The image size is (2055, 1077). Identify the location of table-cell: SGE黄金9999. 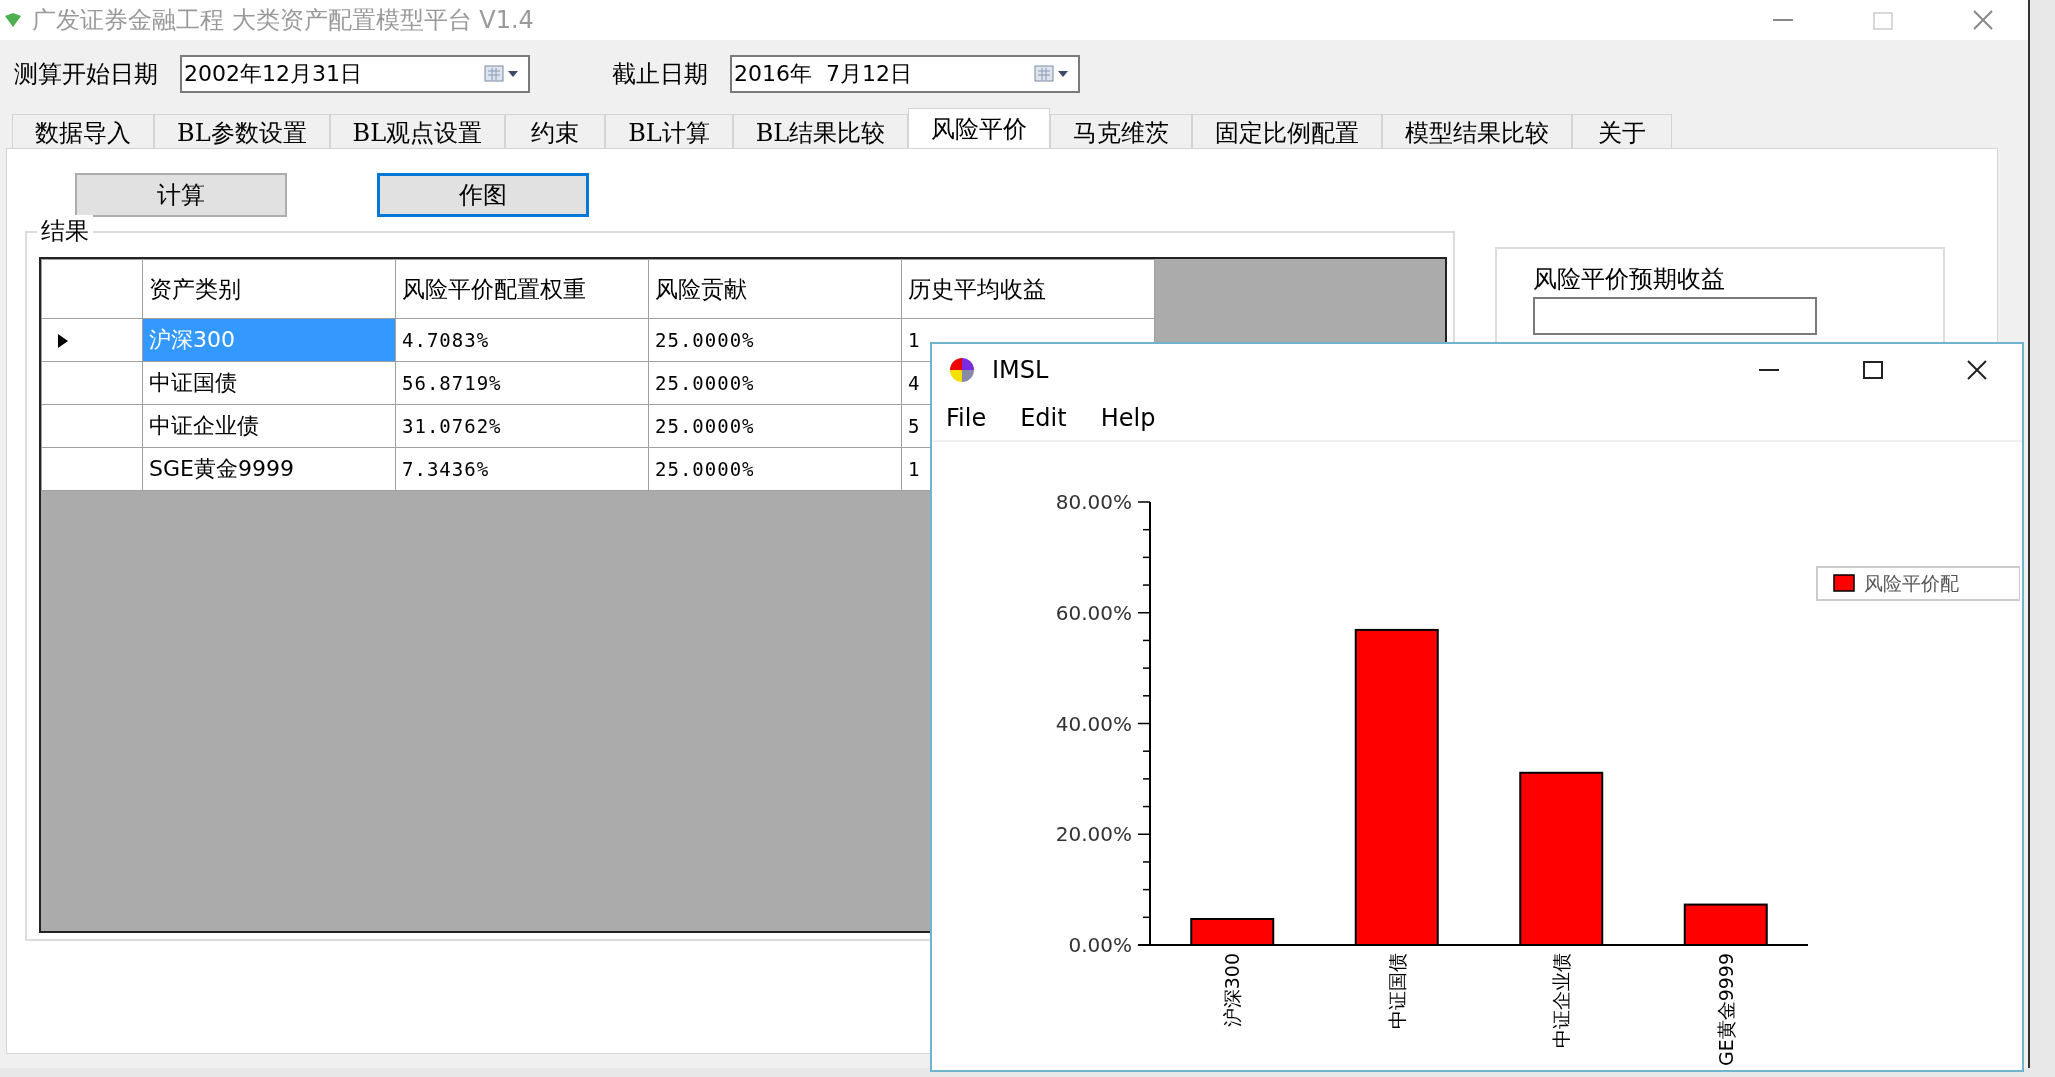
(269, 469).